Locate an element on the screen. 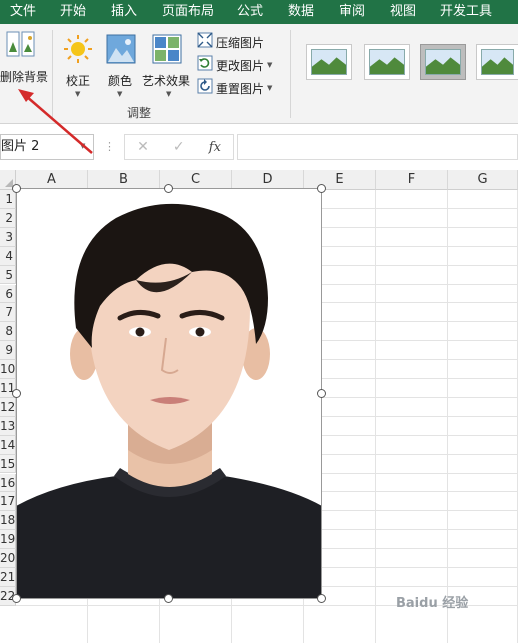  ribbon-tab-bar: 文件 开始 插入 页面布局 公式 数据 审阅 视图 开发工具 is located at coordinates (259, 12).